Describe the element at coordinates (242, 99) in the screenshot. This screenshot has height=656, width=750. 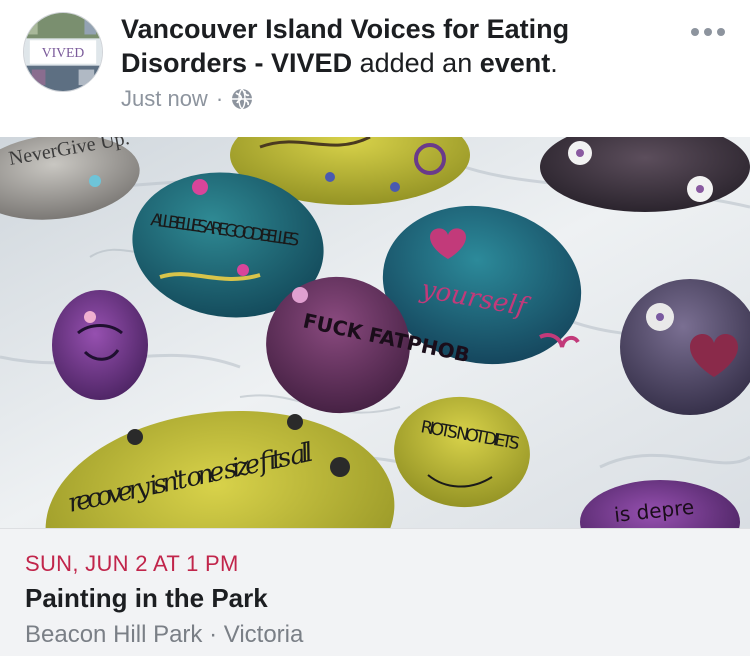
I see `globe-icon` at that location.